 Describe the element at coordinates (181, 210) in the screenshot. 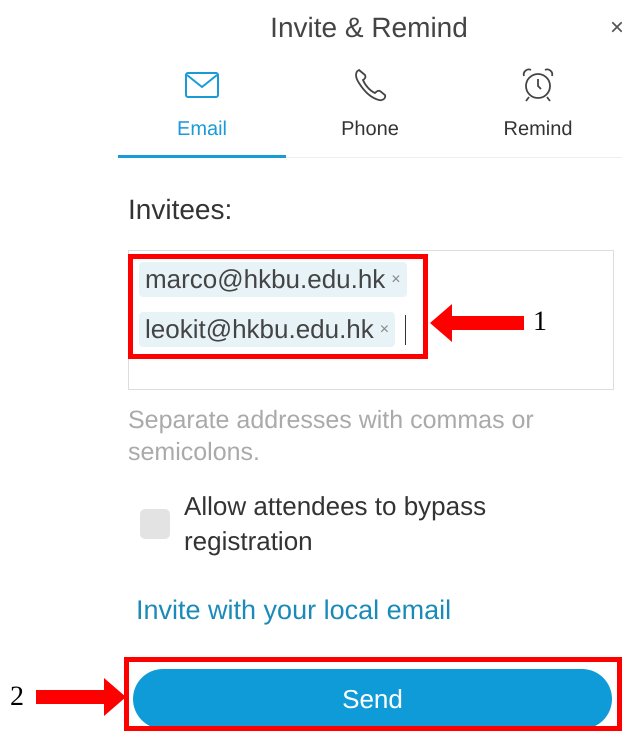

I see `field-label: Invitees:` at that location.